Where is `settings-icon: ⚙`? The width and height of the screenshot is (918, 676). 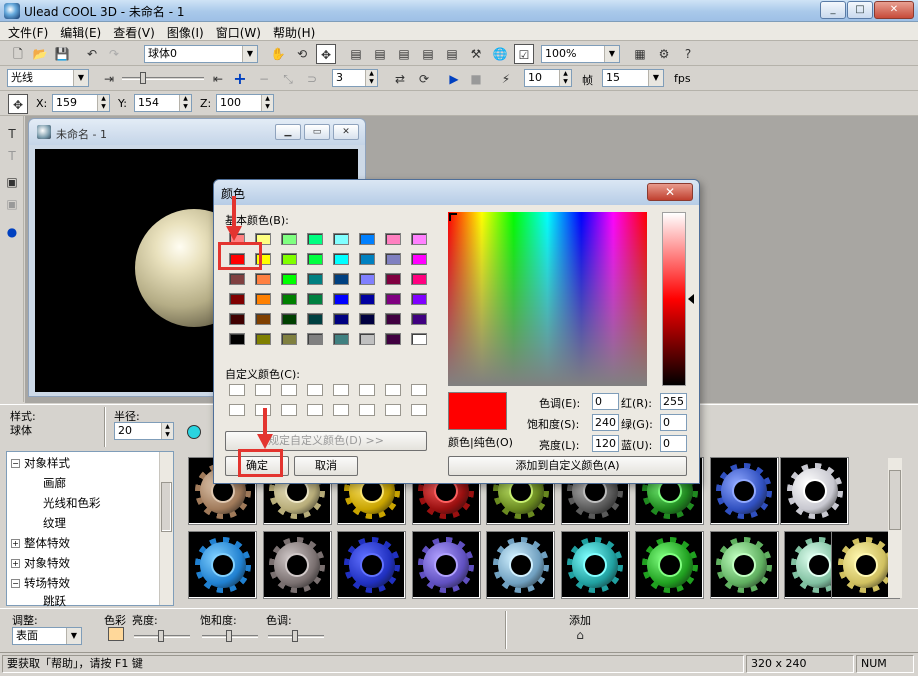 settings-icon: ⚙ is located at coordinates (664, 54).